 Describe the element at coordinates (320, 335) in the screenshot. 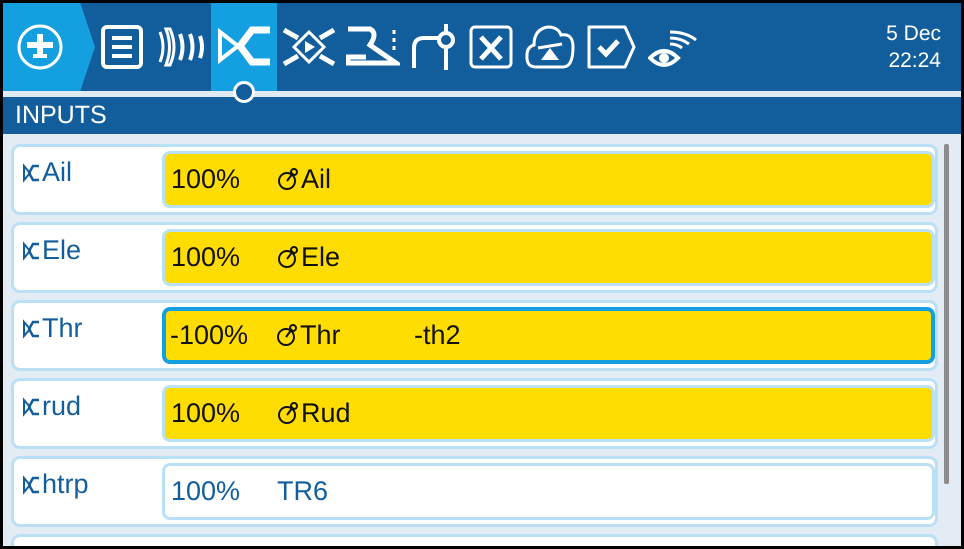

I see `source-name: Thr` at that location.